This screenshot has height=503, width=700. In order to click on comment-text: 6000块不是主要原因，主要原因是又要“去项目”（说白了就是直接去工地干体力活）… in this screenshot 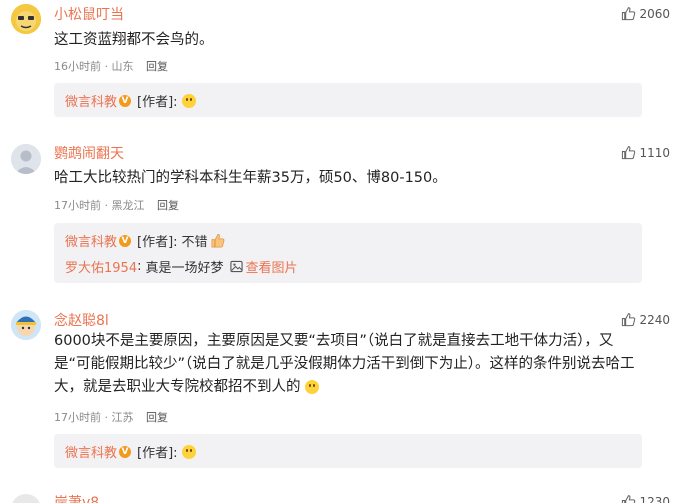, I will do `click(349, 364)`.